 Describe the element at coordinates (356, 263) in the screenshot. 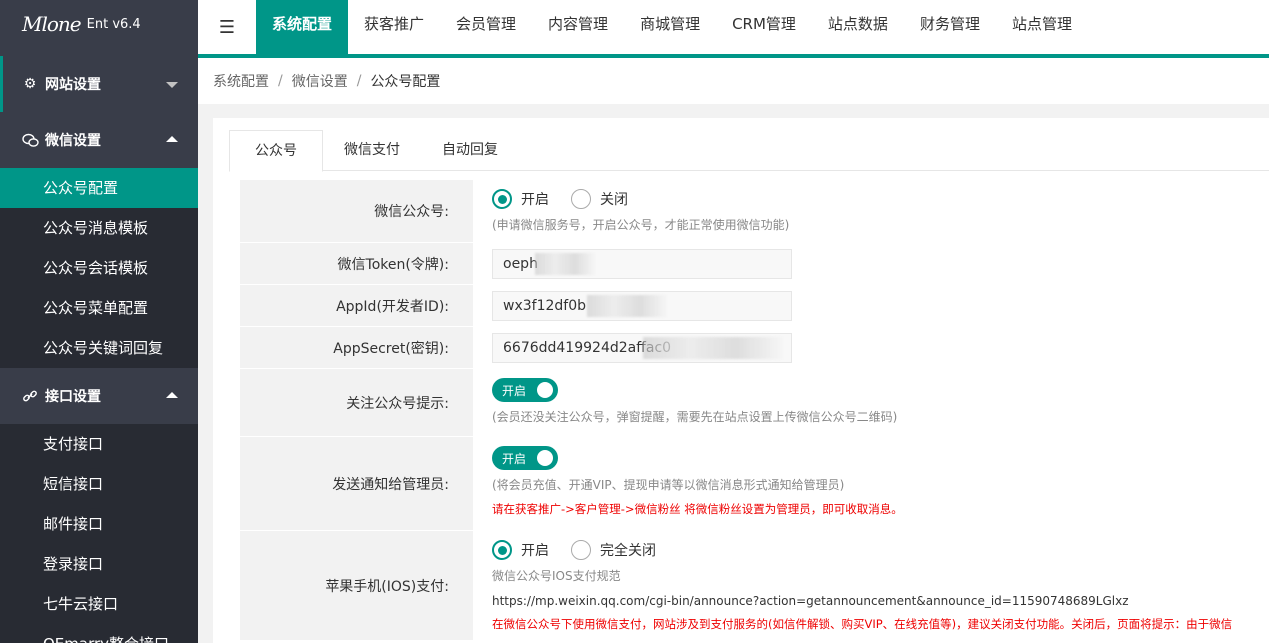

I see `field-label: 微信Token(令牌):` at that location.